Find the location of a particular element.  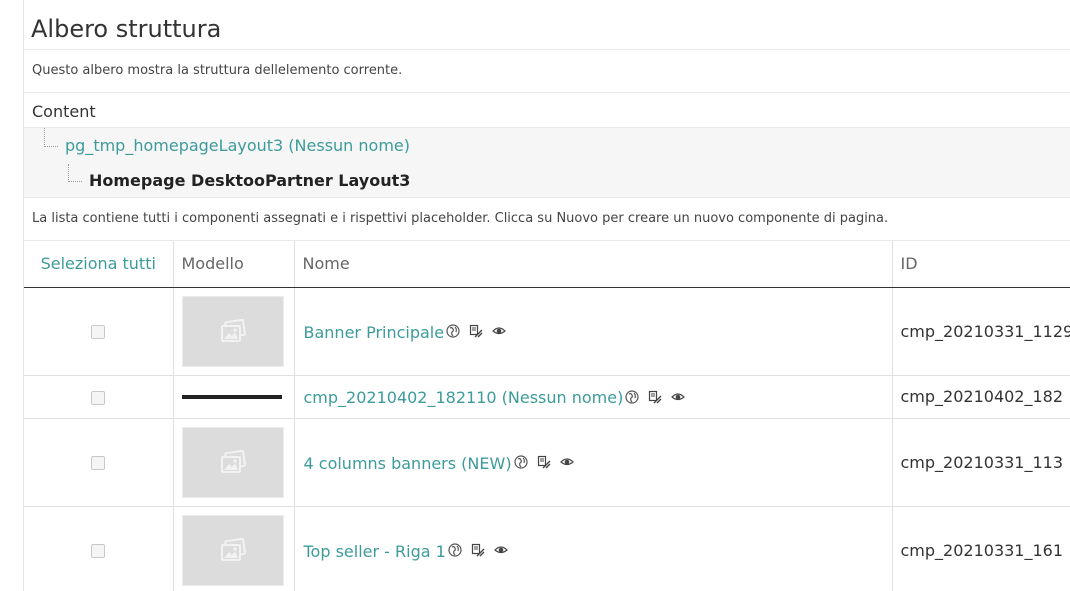

tree-node-current: Homepage DesktooPartner Layout3 is located at coordinates (250, 180).